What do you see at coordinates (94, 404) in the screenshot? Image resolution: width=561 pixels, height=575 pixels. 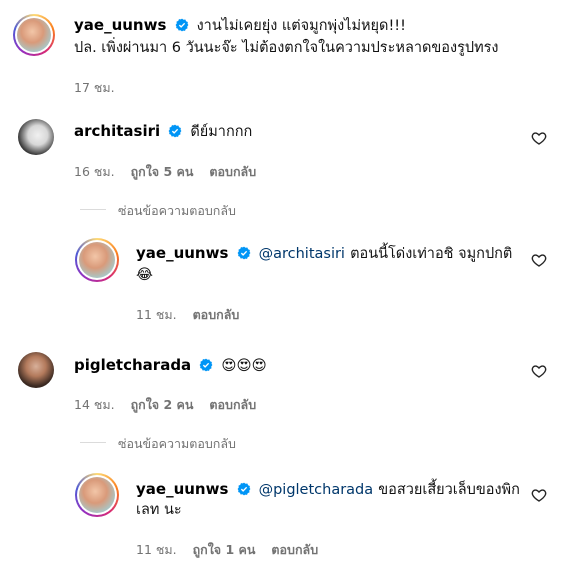 I see `comment-time: 14 ชม.` at bounding box center [94, 404].